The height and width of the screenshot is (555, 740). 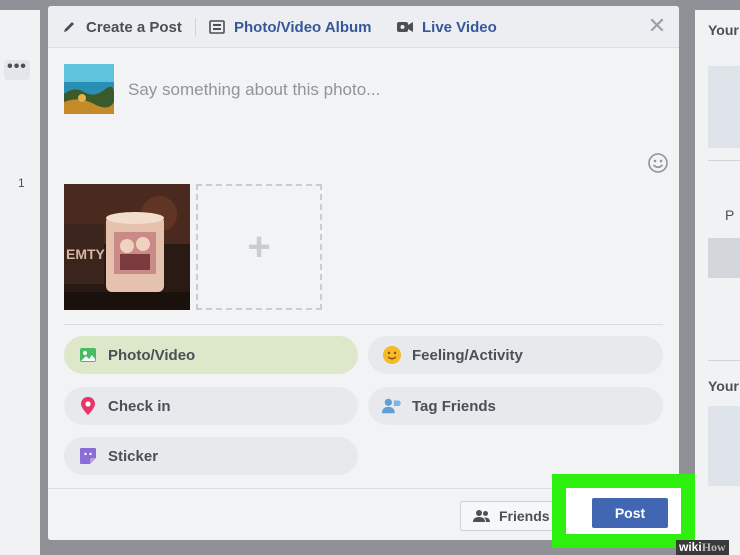 I want to click on video-camera-icon, so click(x=405, y=27).